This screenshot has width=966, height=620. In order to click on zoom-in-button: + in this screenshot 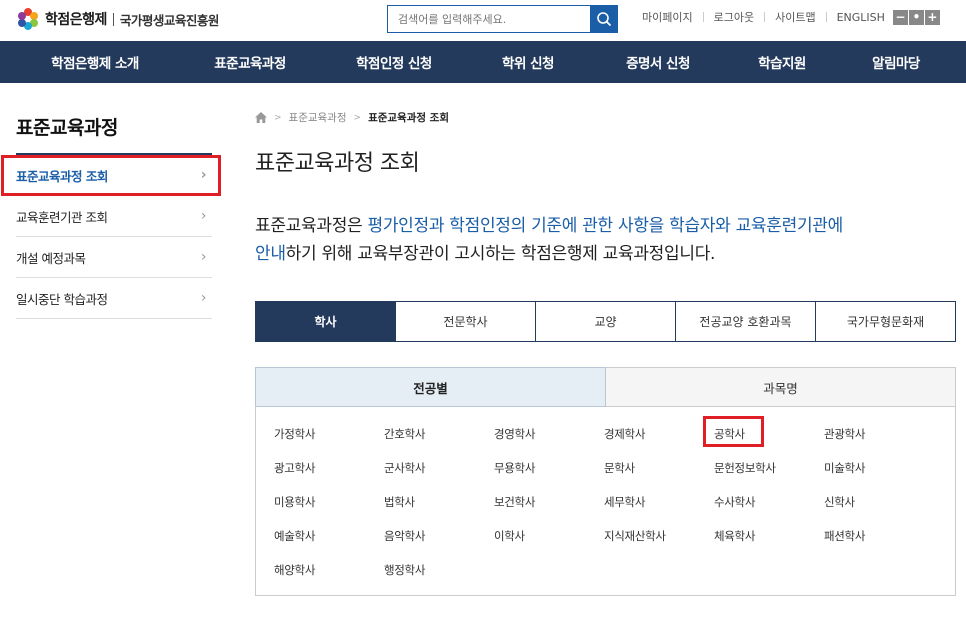, I will do `click(932, 17)`.